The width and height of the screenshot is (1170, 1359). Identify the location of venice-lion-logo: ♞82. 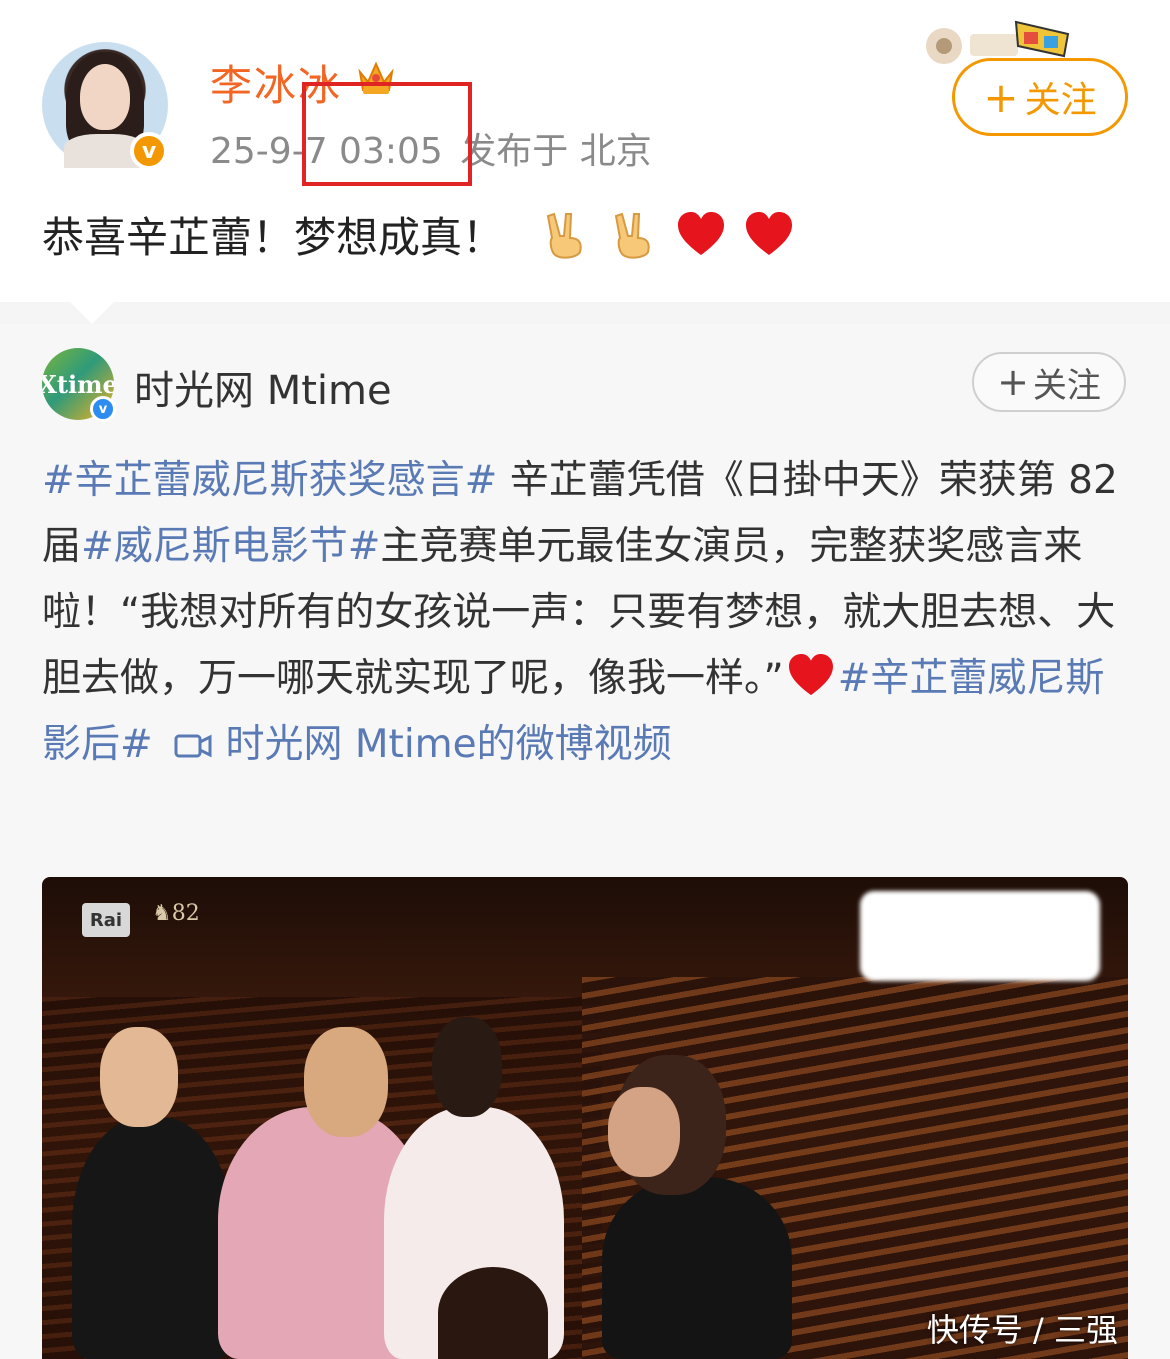
(176, 913).